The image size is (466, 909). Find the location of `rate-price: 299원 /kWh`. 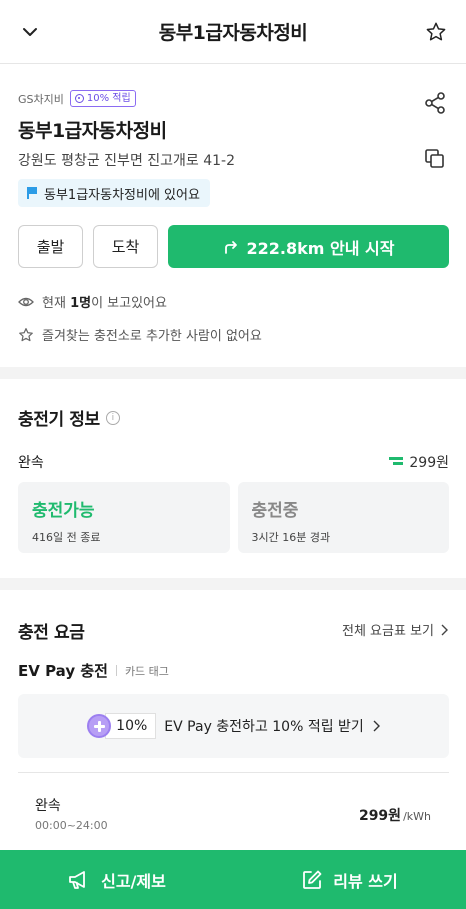

rate-price: 299원 /kWh is located at coordinates (395, 815).